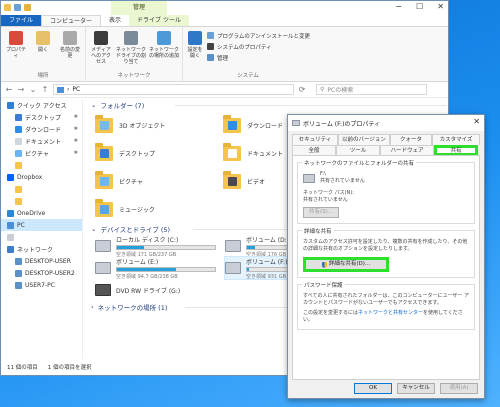 The image size is (500, 407). What do you see at coordinates (16, 50) in the screenshot?
I see `properties-button: プロパティ` at bounding box center [16, 50].